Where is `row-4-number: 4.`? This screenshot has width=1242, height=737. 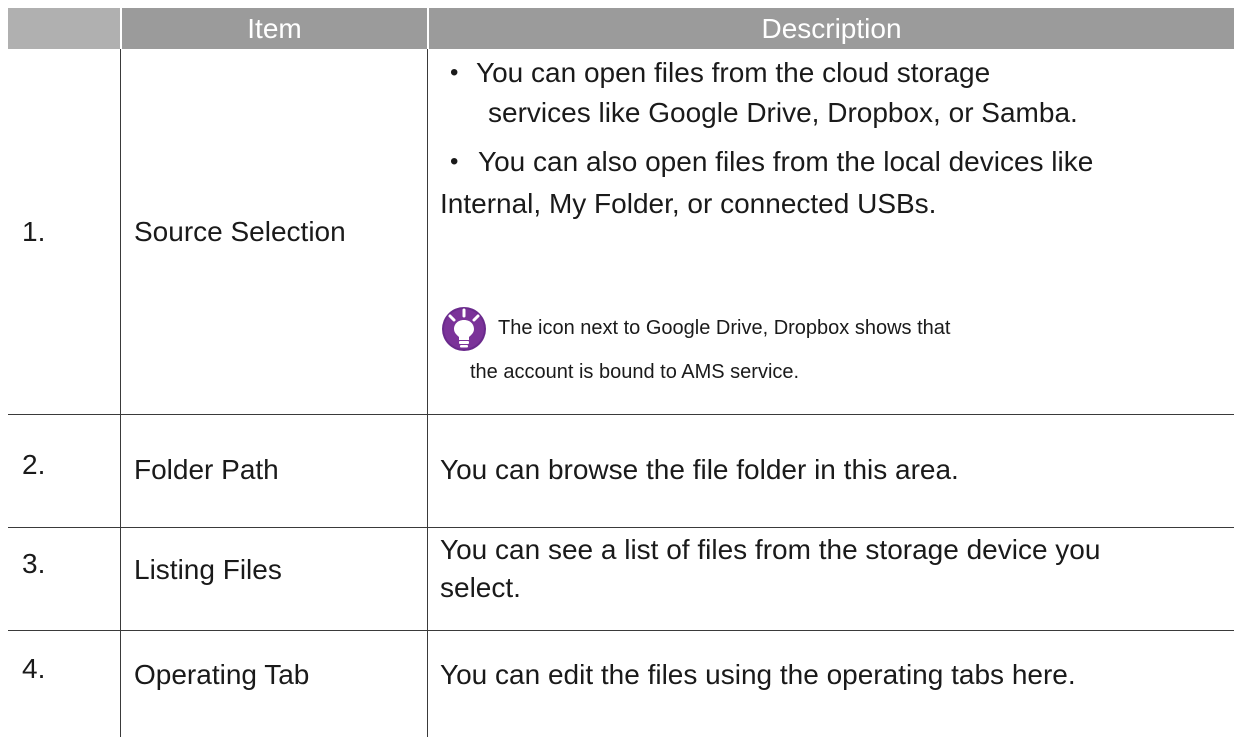
row-4-number: 4. is located at coordinates (34, 668).